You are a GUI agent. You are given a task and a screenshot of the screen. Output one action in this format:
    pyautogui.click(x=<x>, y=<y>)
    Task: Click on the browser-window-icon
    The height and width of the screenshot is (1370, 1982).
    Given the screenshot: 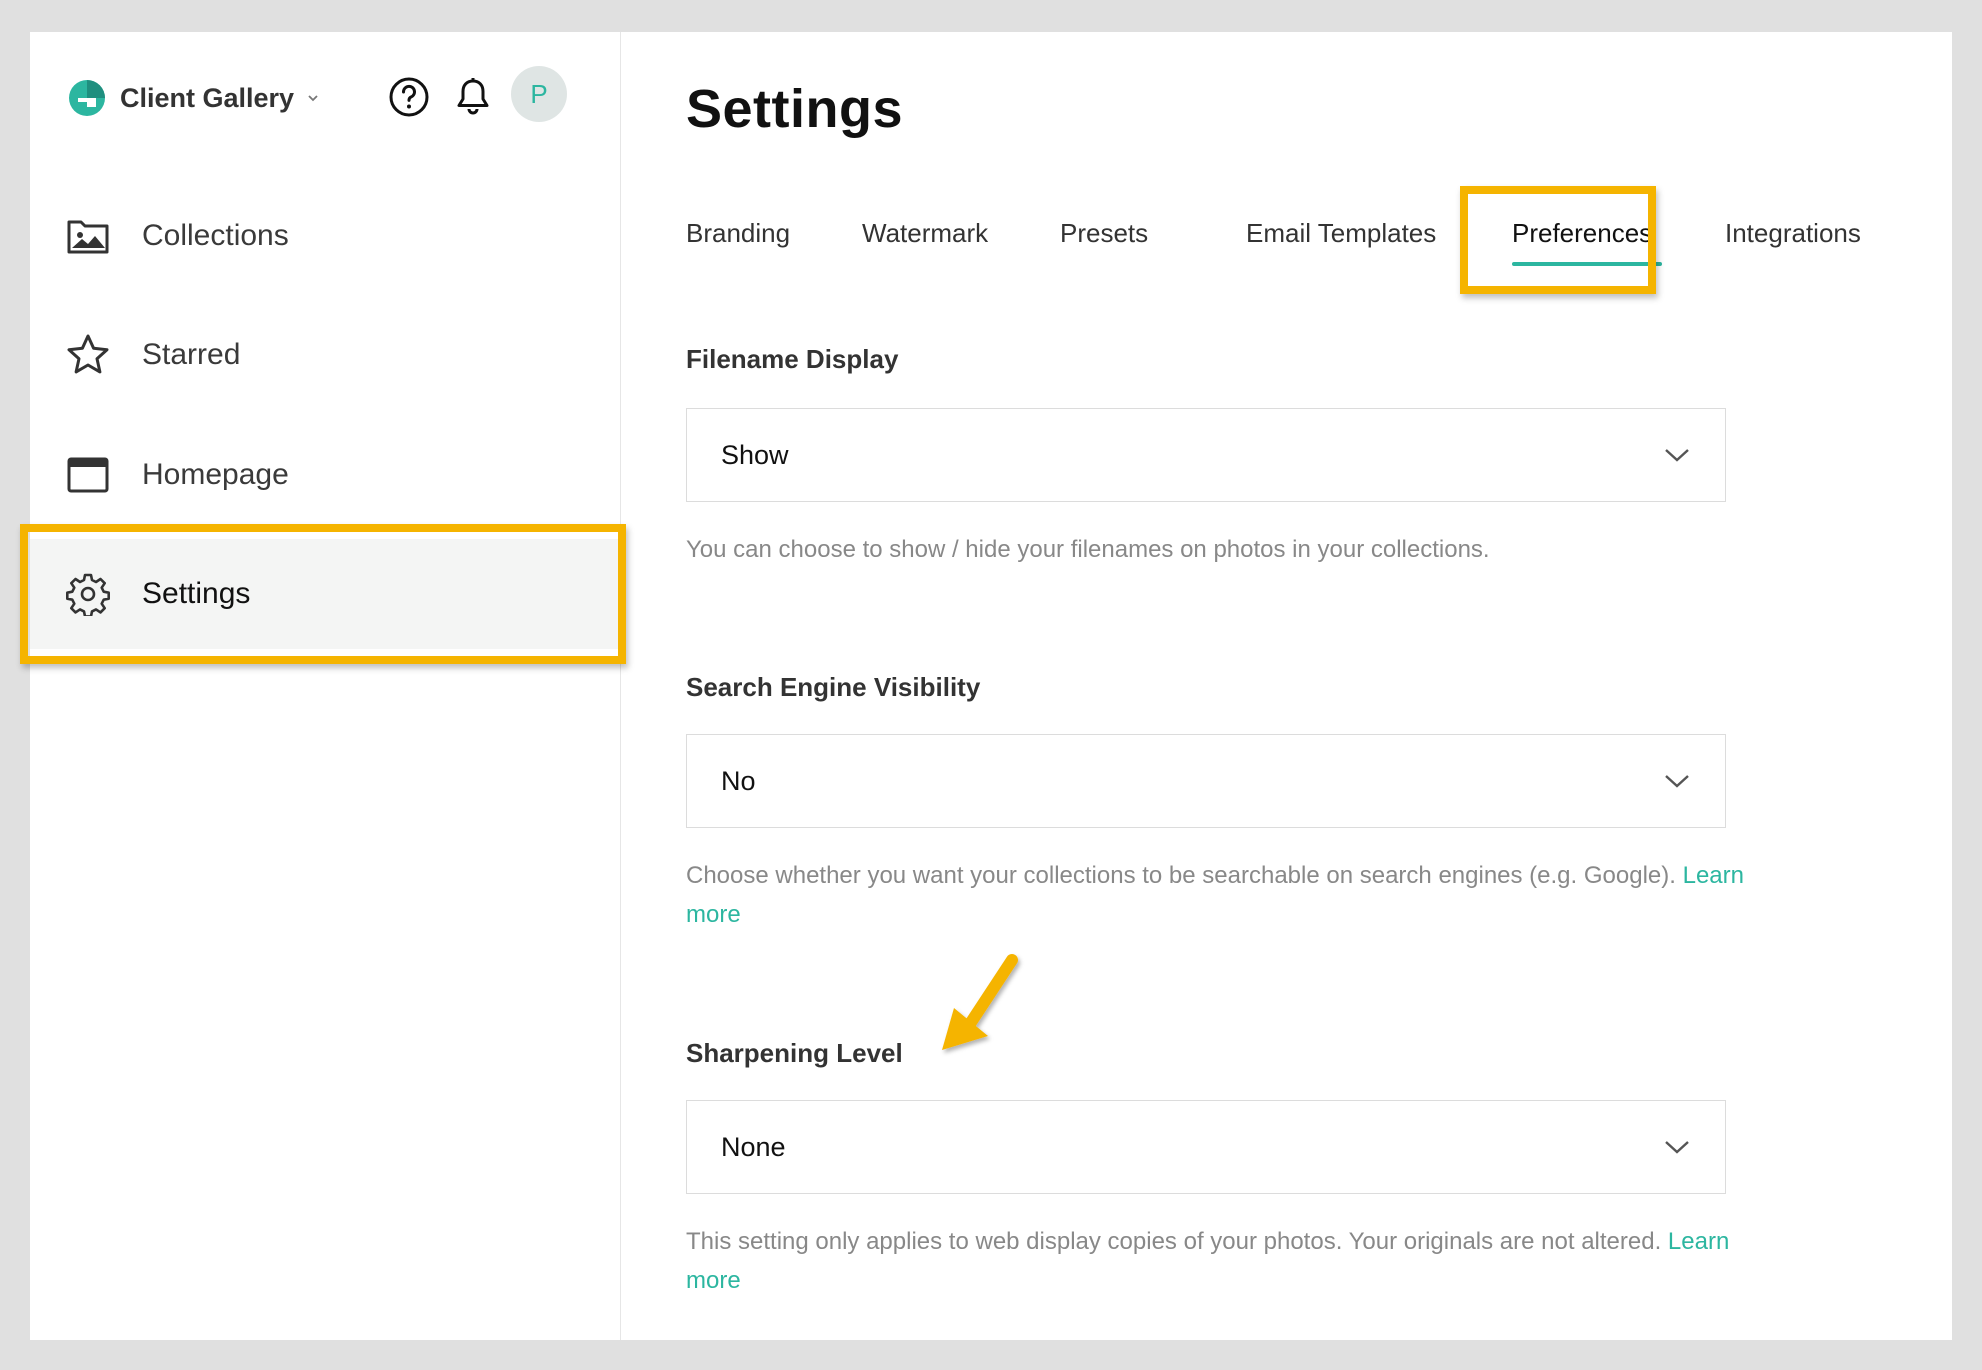 What is the action you would take?
    pyautogui.click(x=88, y=475)
    